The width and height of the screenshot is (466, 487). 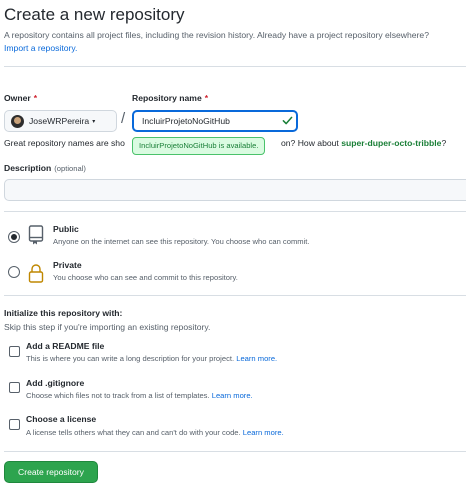 I want to click on name-hint-start: Great repository names are sho, so click(x=64, y=143).